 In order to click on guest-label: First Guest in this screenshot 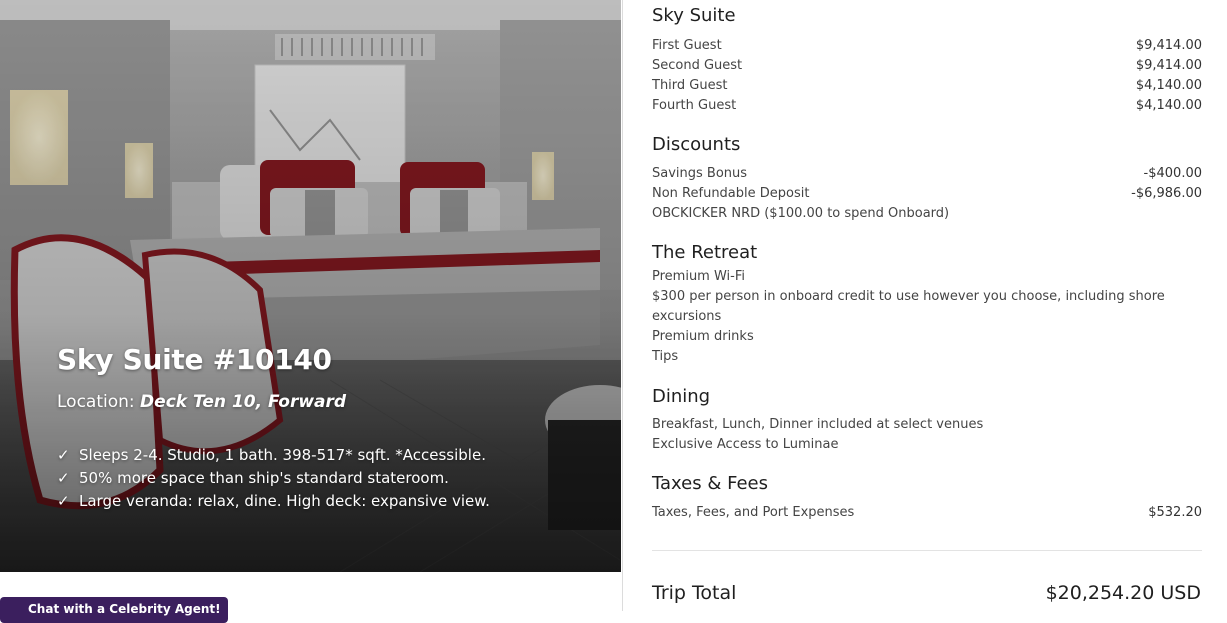, I will do `click(687, 45)`.